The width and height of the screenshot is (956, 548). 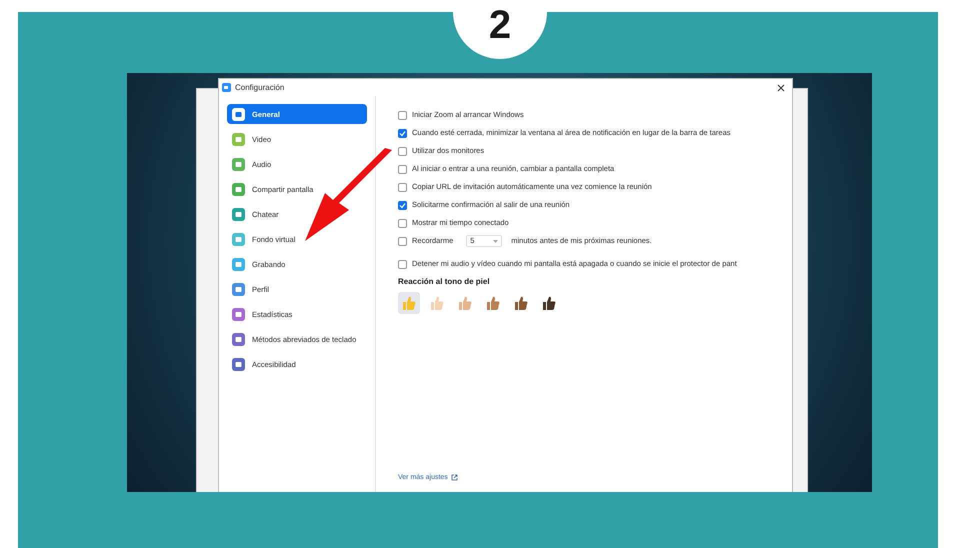 What do you see at coordinates (259, 88) in the screenshot?
I see `window-title: Configuración` at bounding box center [259, 88].